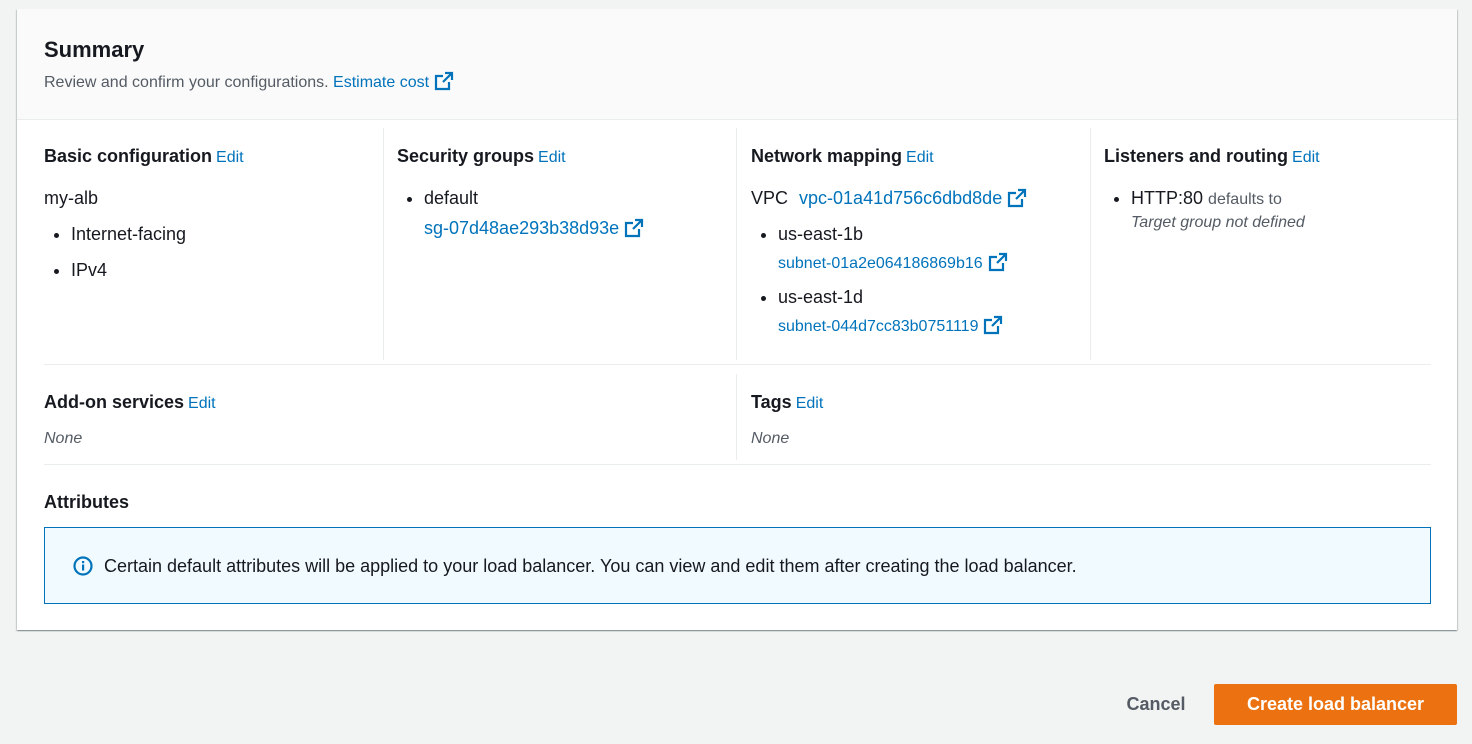 The width and height of the screenshot is (1472, 744). What do you see at coordinates (1335, 704) in the screenshot?
I see `create-load-balancer-button: Create load balancer` at bounding box center [1335, 704].